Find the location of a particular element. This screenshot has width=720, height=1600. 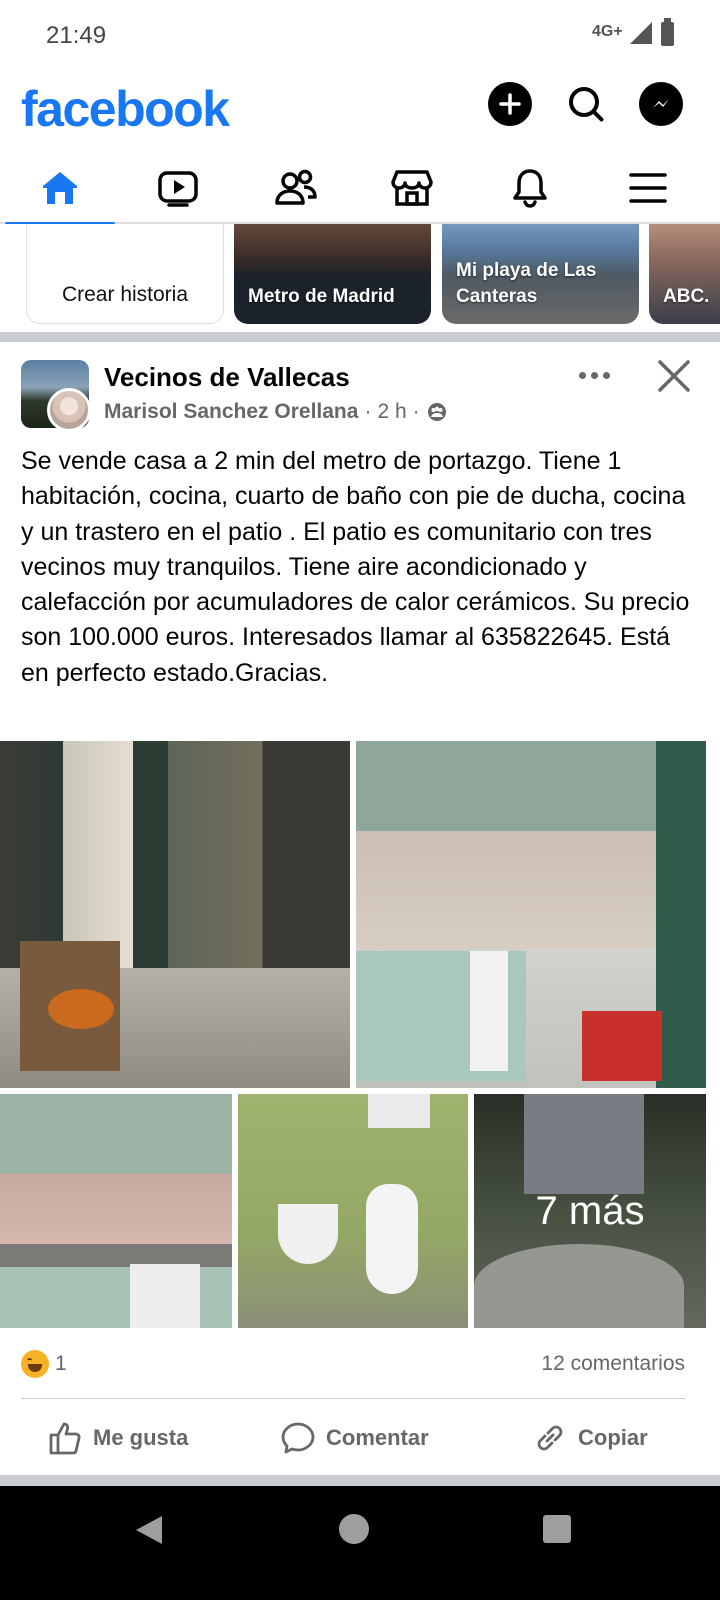

video-icon is located at coordinates (178, 189).